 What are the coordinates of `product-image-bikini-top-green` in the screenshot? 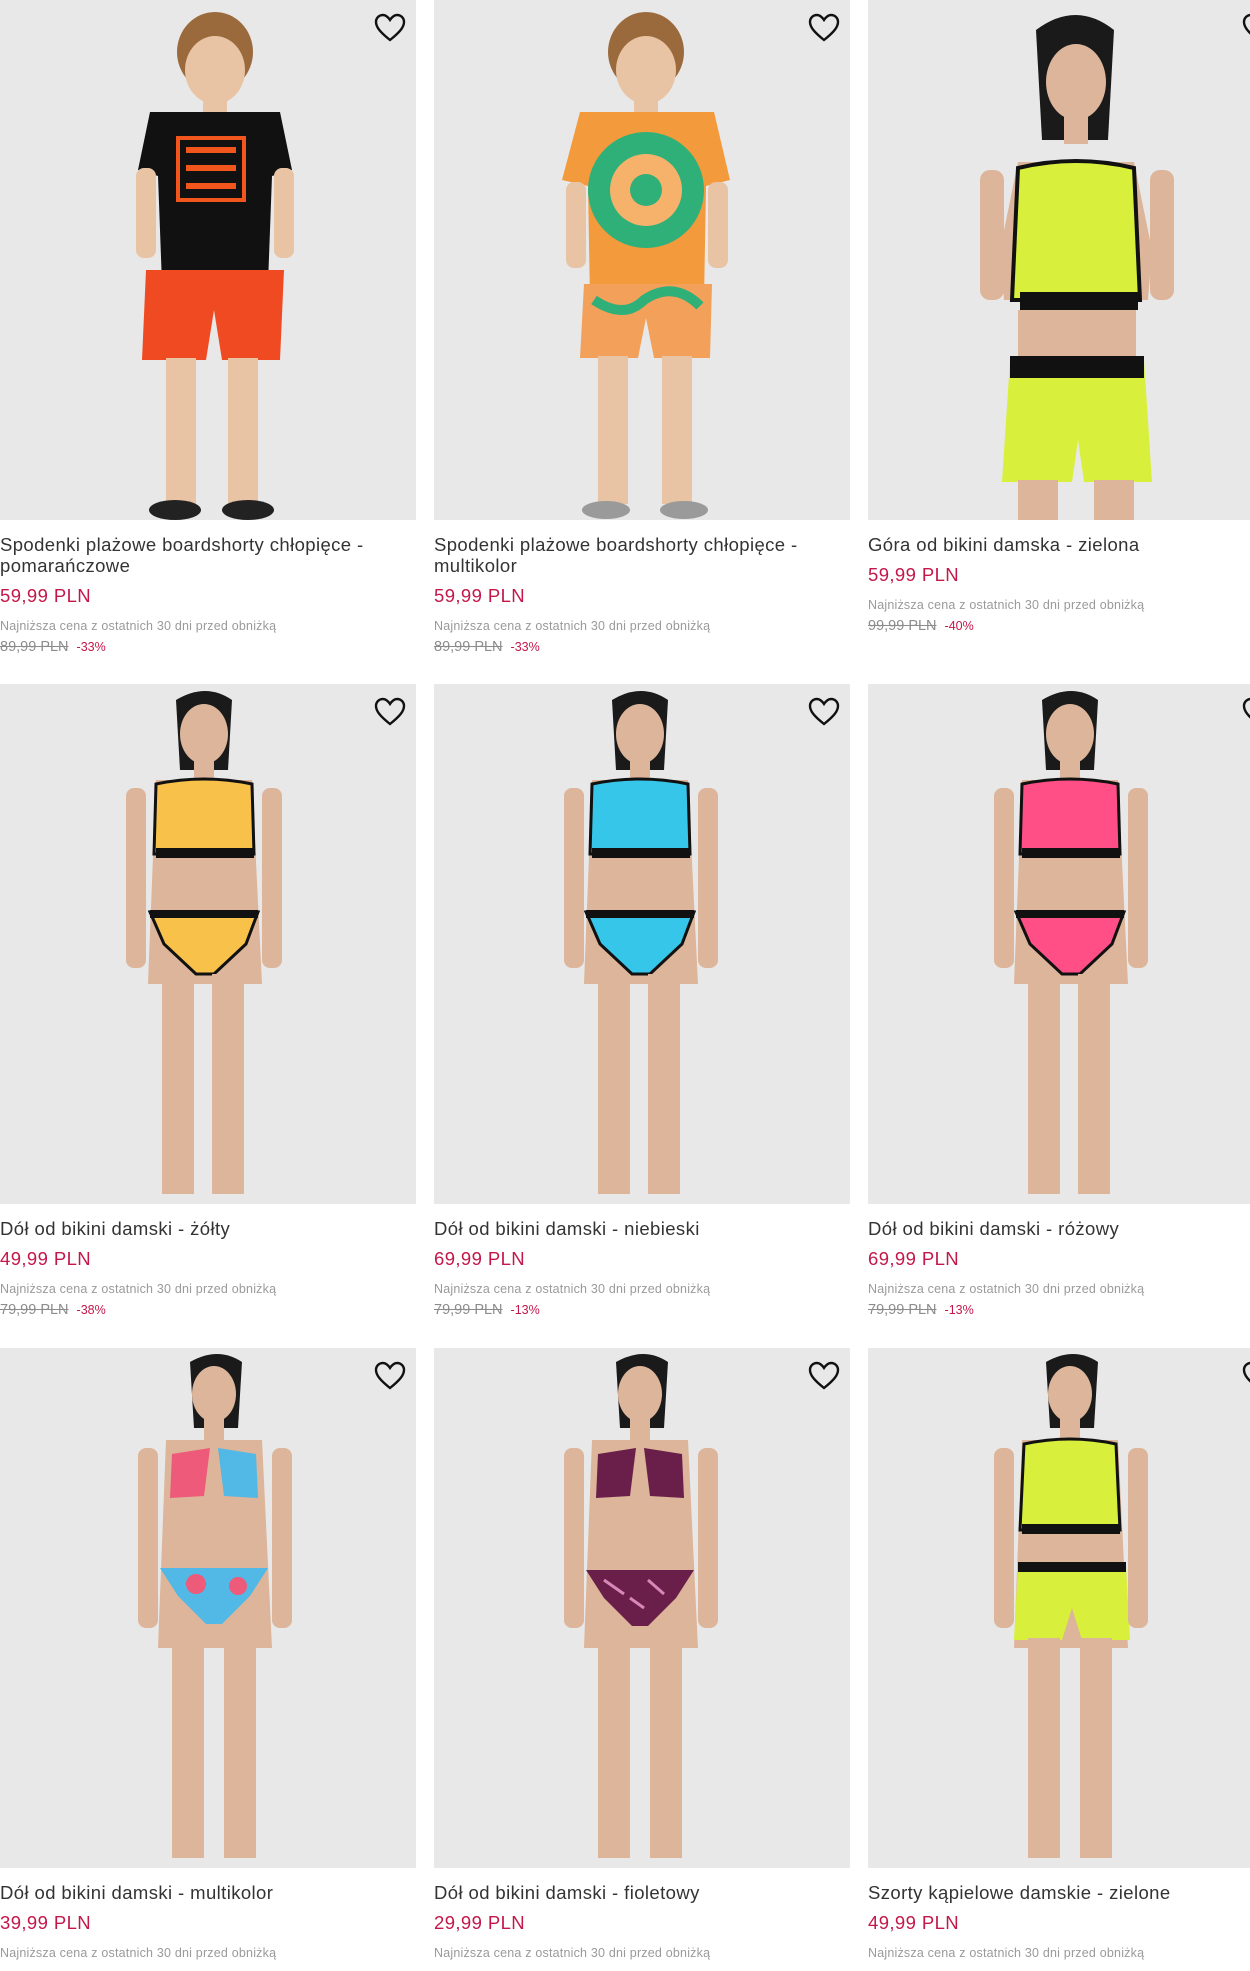 It's located at (1077, 267).